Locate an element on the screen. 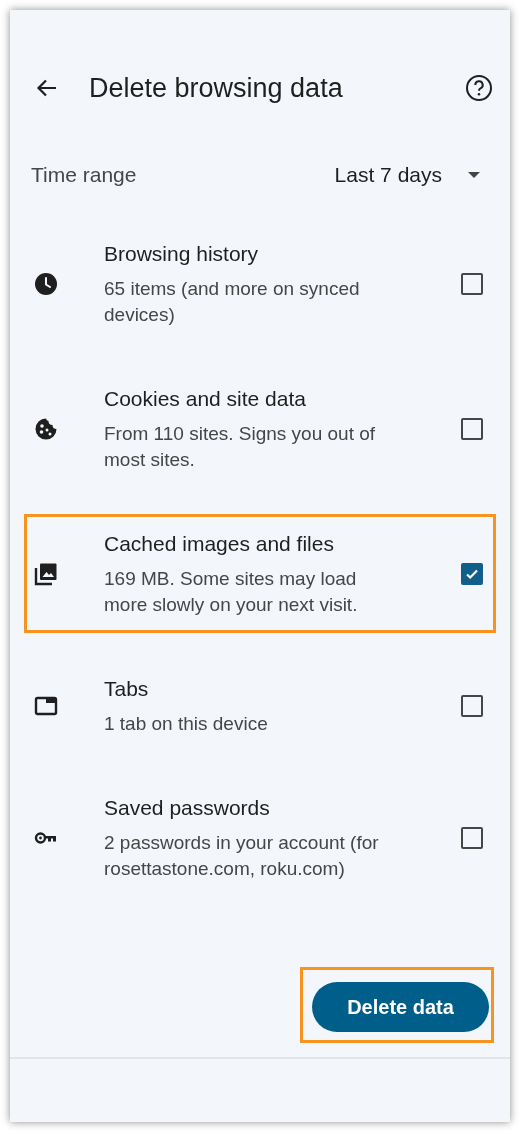 The image size is (520, 1131). item-description: 1 tab on this device is located at coordinates (186, 724).